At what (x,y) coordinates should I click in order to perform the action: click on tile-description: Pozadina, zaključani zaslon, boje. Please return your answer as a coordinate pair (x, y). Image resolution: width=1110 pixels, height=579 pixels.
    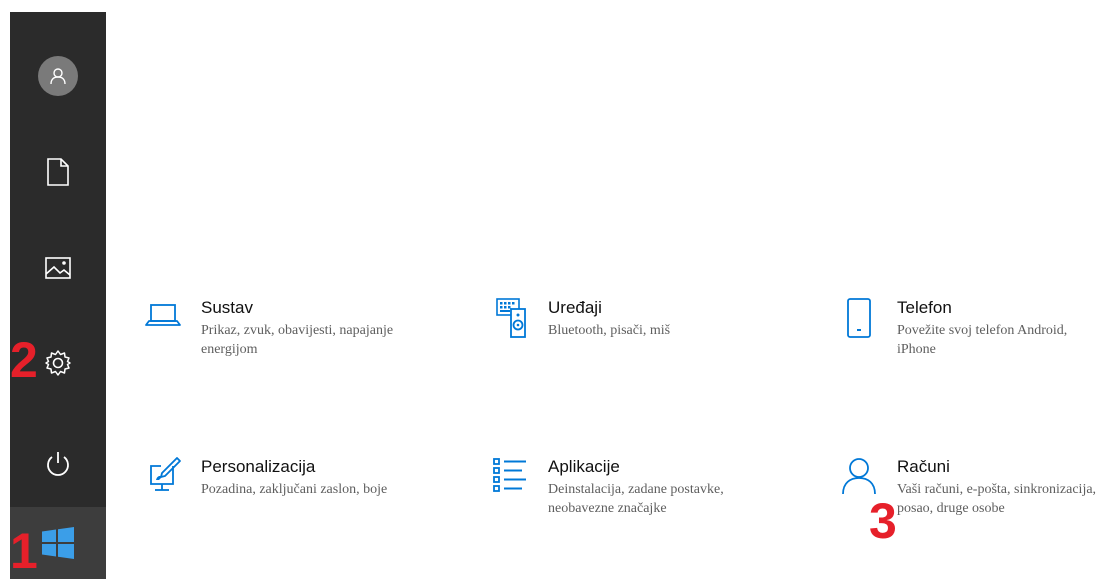
    Looking at the image, I should click on (294, 489).